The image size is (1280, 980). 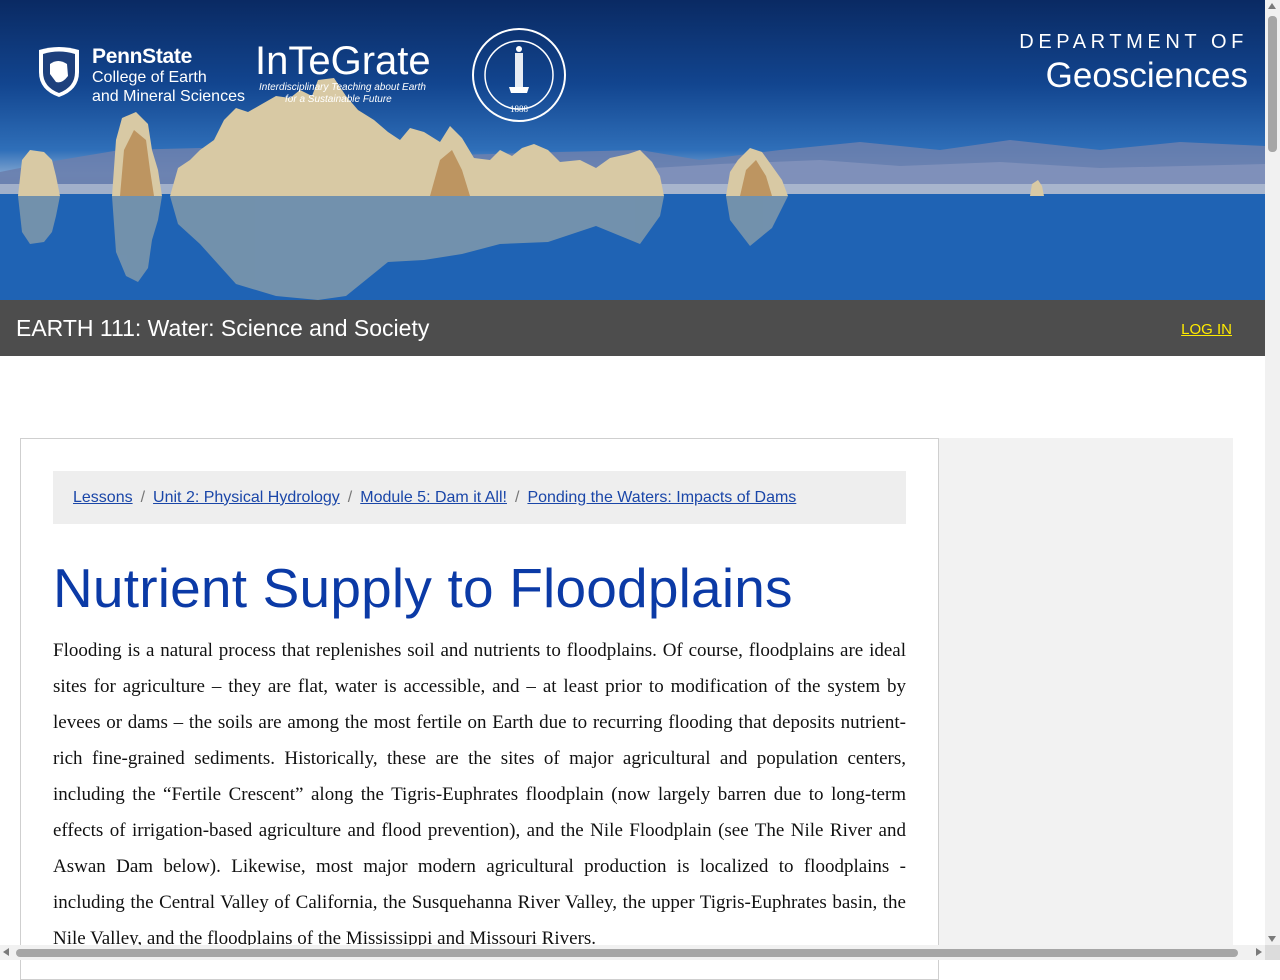 What do you see at coordinates (1272, 84) in the screenshot?
I see `vertical-scroll-thumb` at bounding box center [1272, 84].